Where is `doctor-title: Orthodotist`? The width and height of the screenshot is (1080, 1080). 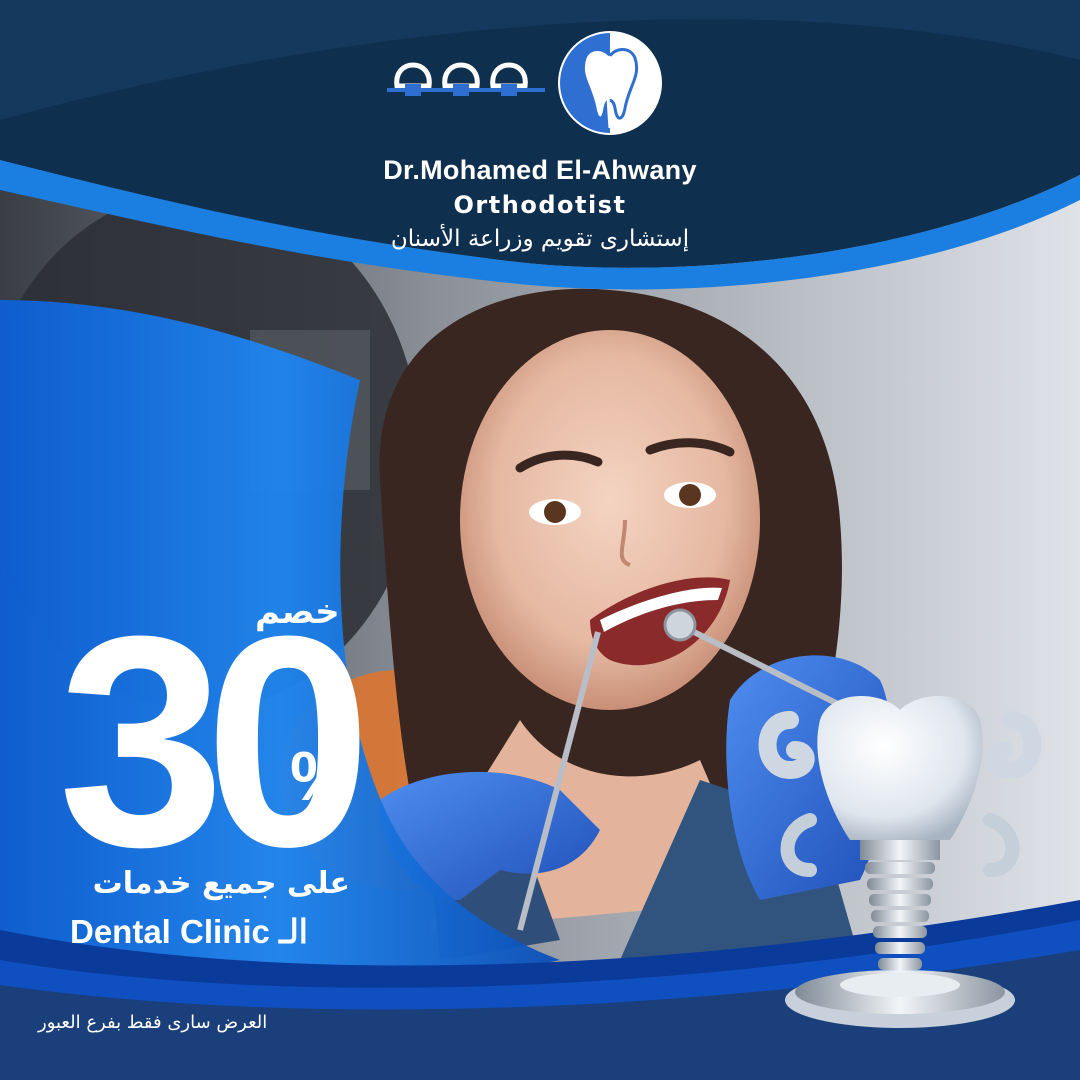 doctor-title: Orthodotist is located at coordinates (540, 205).